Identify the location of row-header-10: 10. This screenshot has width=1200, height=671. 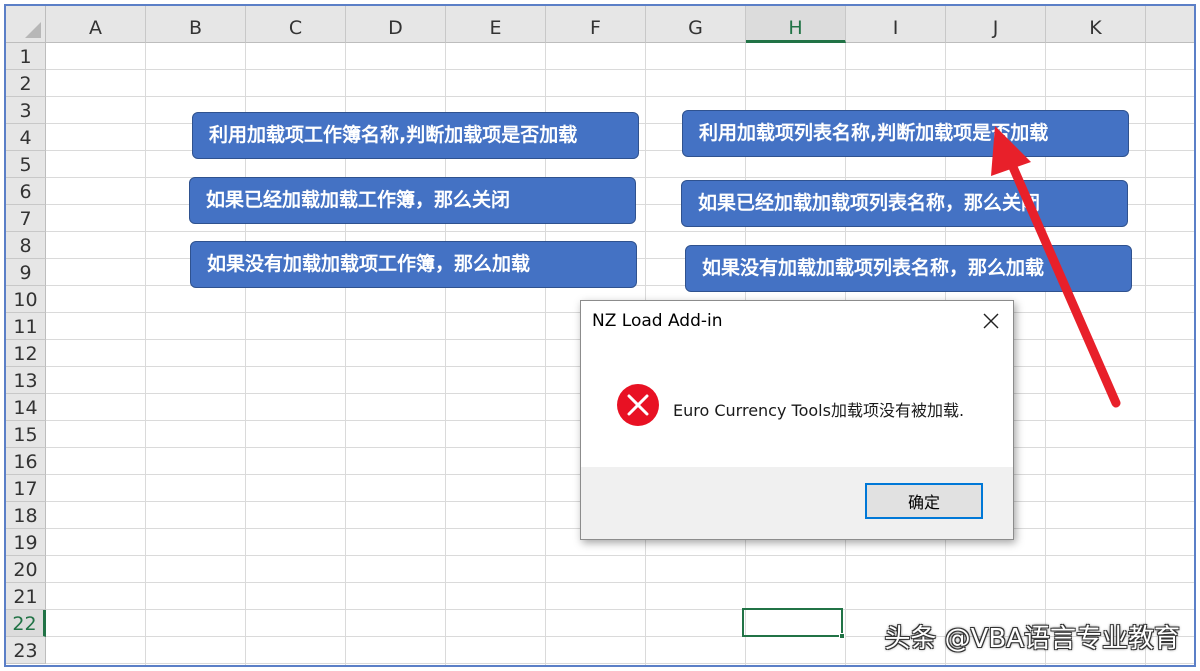
(26, 299).